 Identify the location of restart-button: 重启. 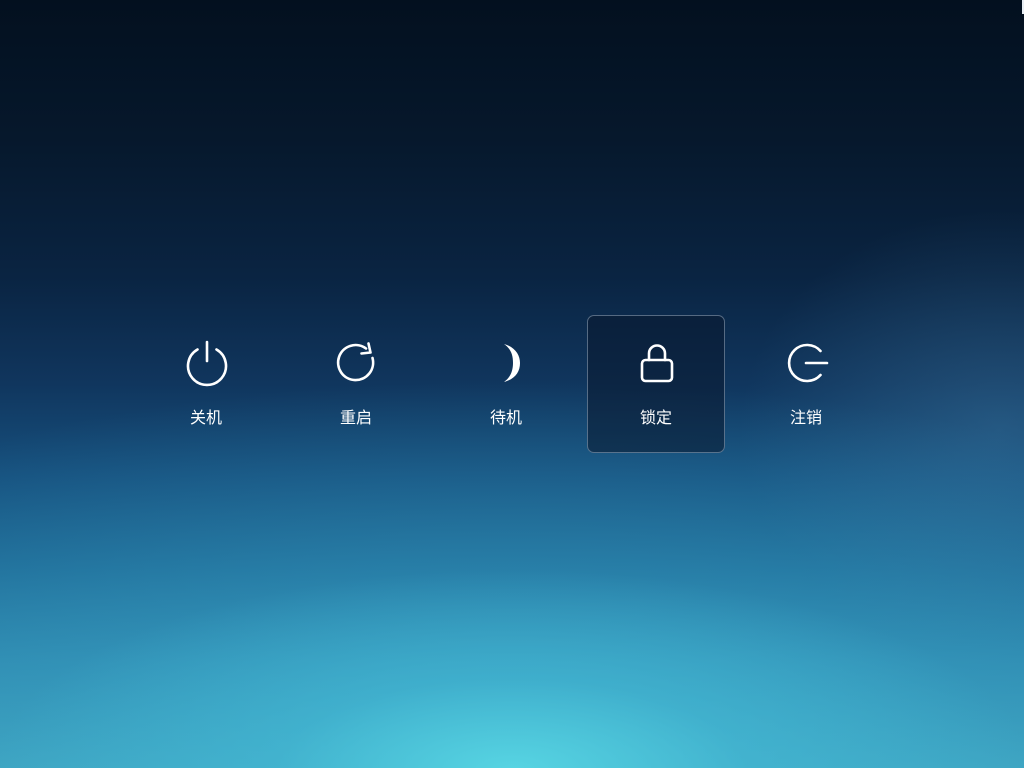
(356, 384).